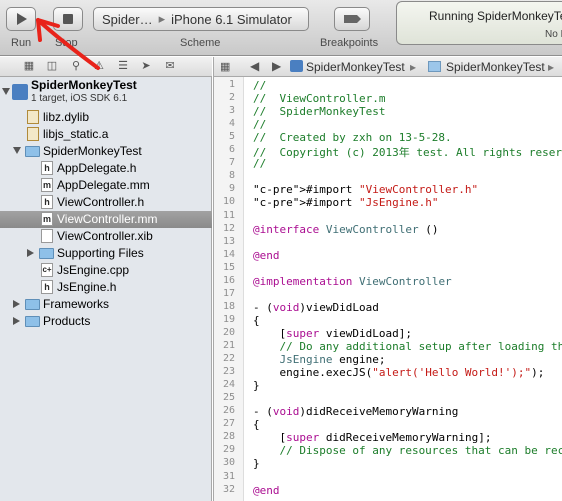 The image size is (562, 501). I want to click on breadcrumb-project: SpiderMonkeyTest, so click(355, 67).